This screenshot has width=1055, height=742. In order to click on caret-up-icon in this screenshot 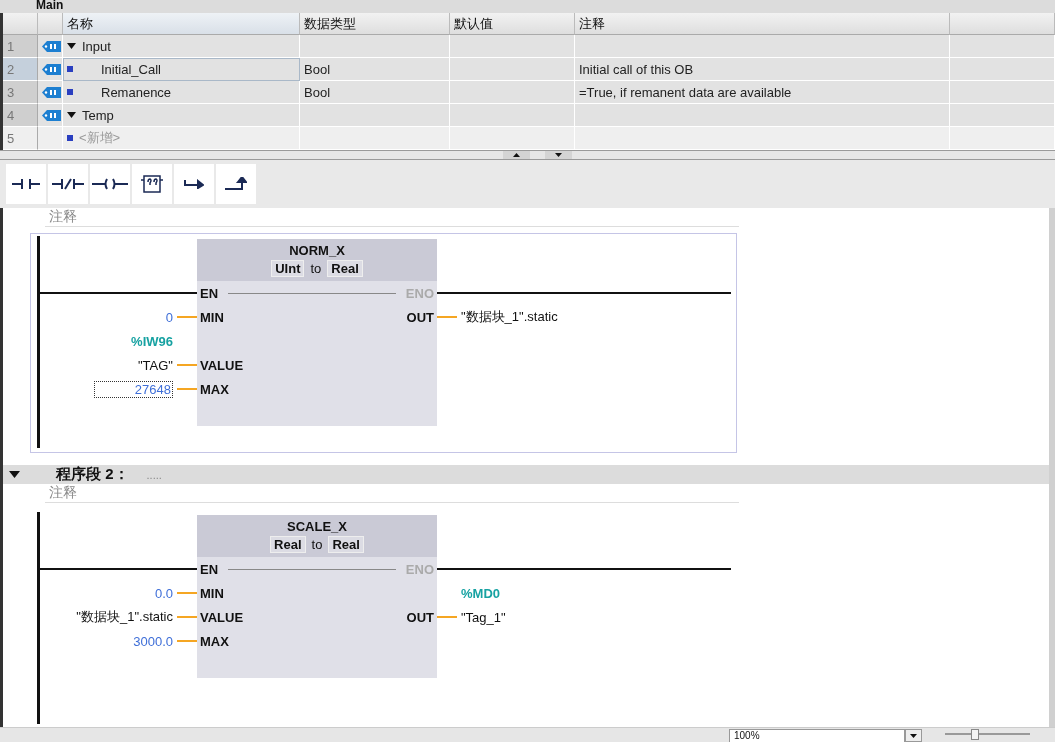, I will do `click(516, 155)`.